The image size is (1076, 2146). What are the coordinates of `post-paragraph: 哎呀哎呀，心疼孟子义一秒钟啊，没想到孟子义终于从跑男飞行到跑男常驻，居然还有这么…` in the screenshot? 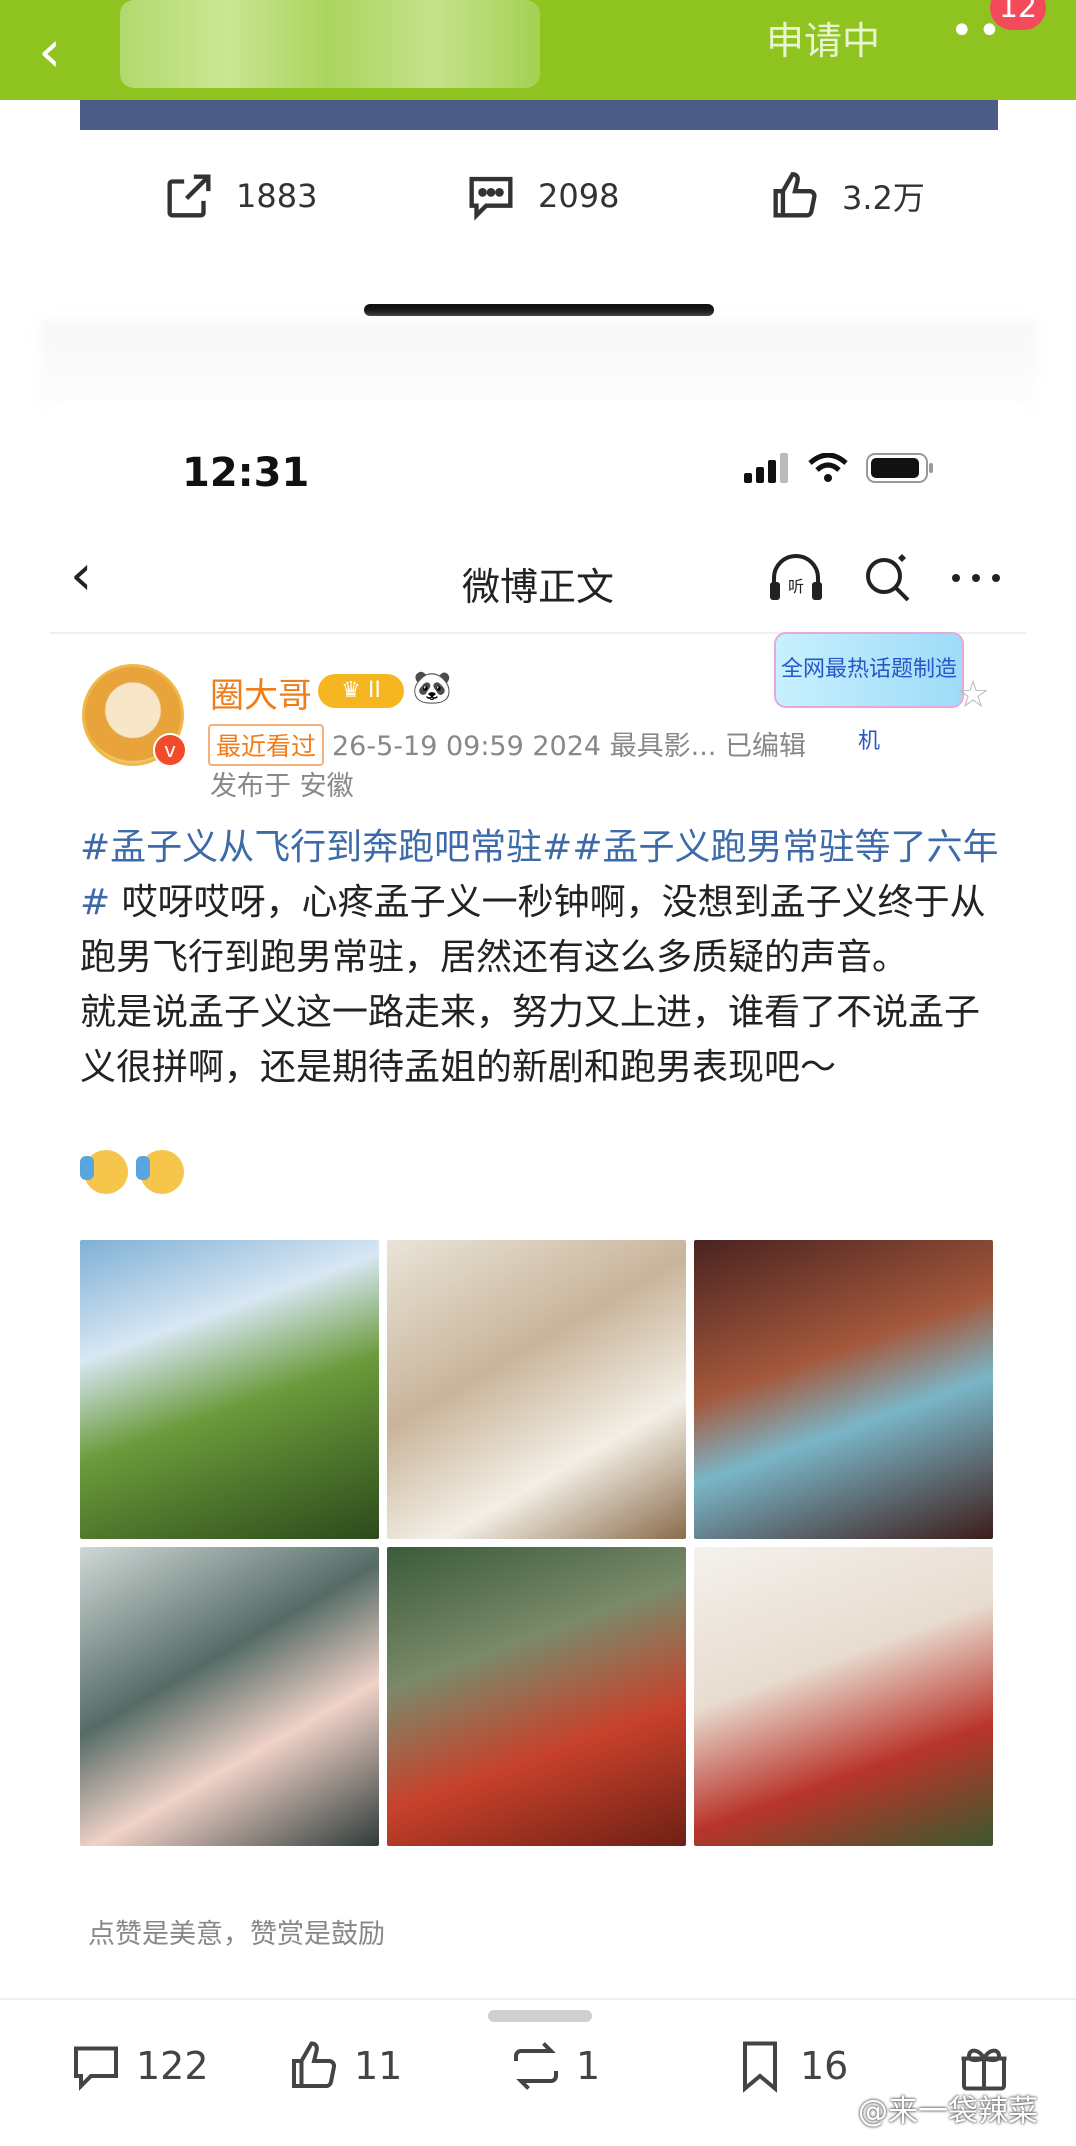 It's located at (533, 930).